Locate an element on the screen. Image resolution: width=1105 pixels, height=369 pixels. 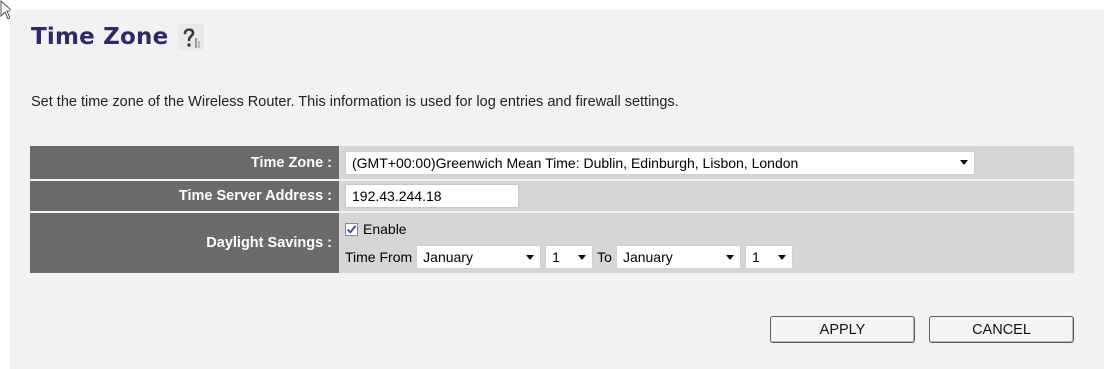
checkmark-icon is located at coordinates (351, 229).